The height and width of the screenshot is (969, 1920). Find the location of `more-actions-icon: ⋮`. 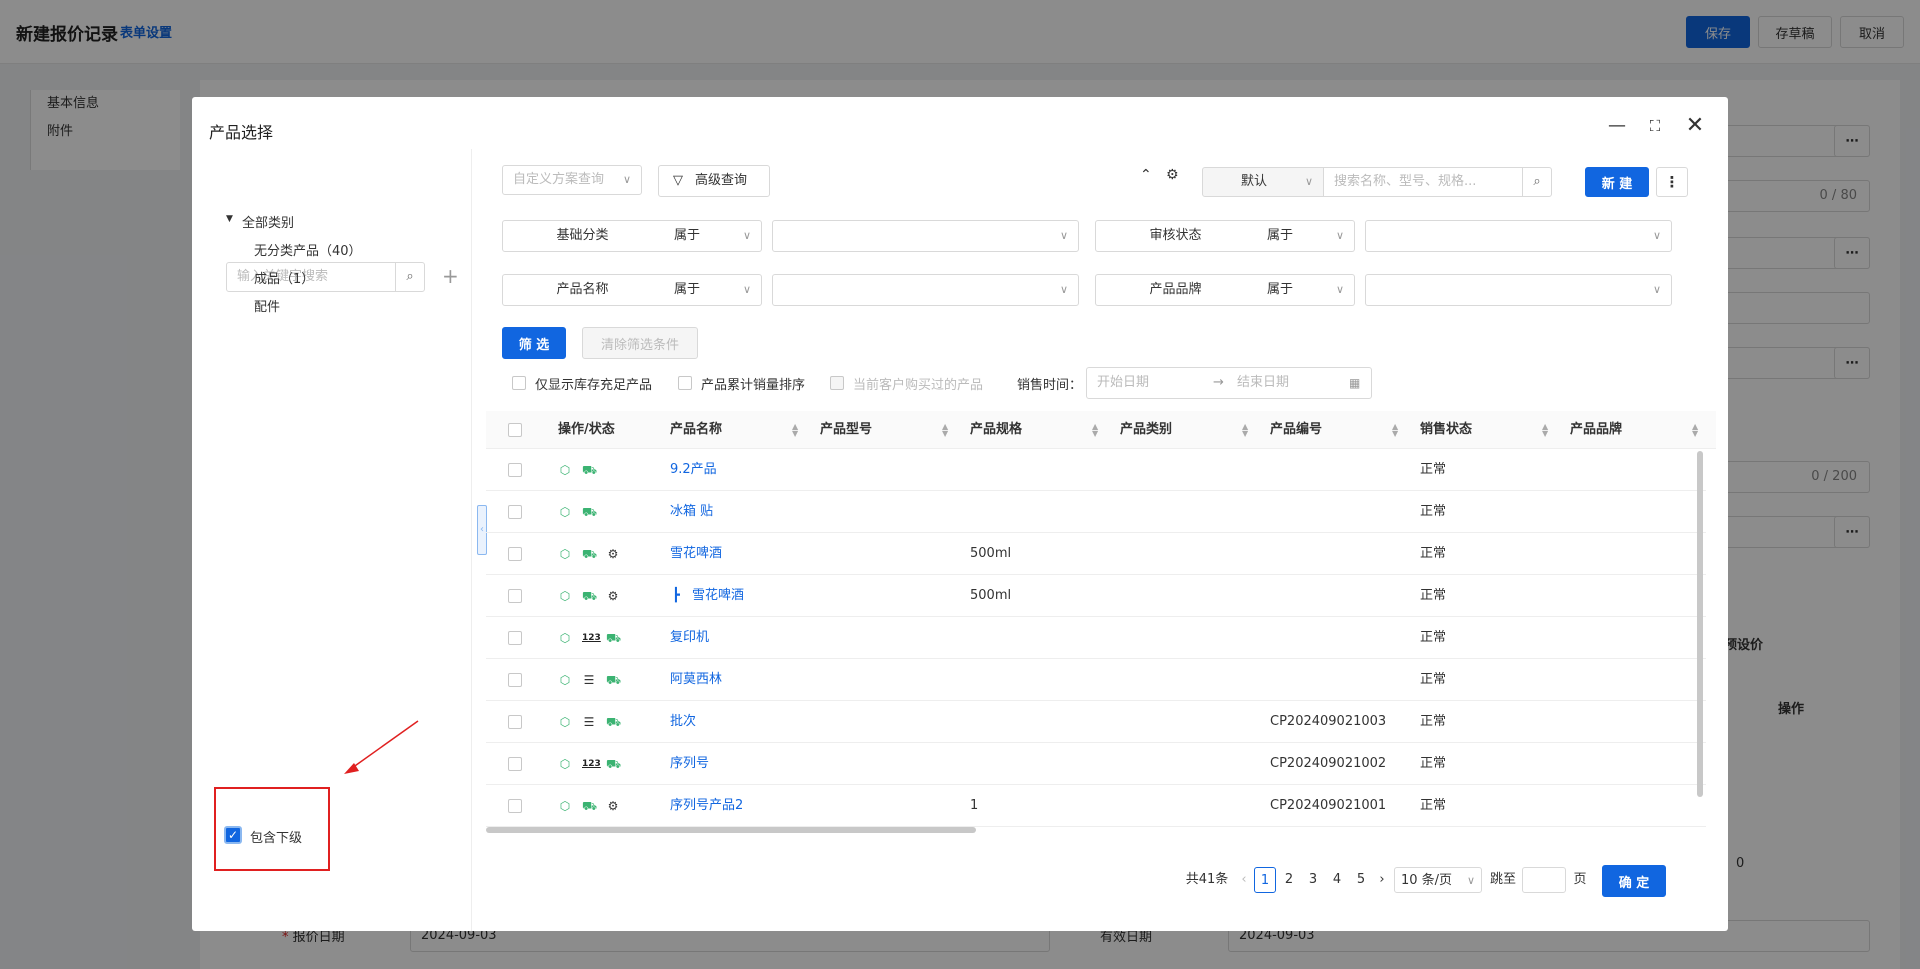

more-actions-icon: ⋮ is located at coordinates (1672, 182).